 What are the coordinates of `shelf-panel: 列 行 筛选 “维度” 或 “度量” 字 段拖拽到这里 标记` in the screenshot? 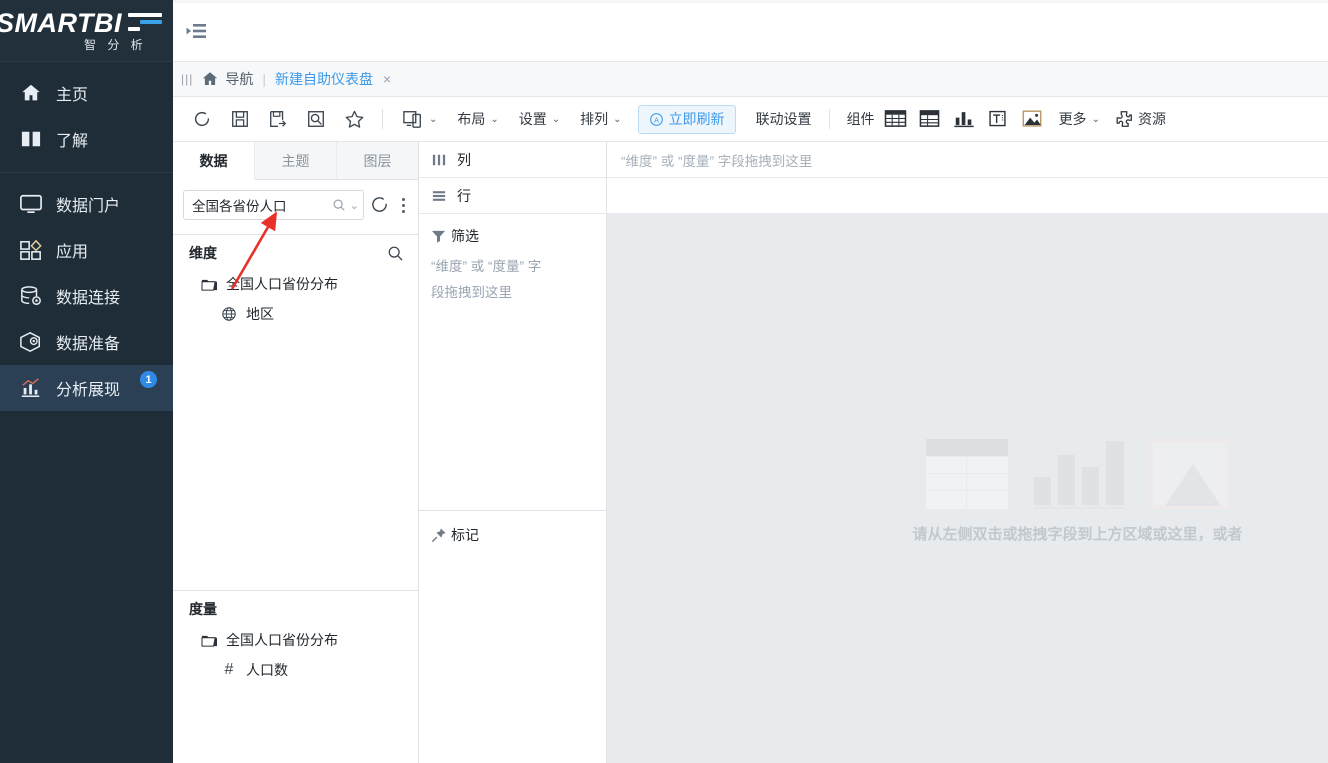 It's located at (513, 452).